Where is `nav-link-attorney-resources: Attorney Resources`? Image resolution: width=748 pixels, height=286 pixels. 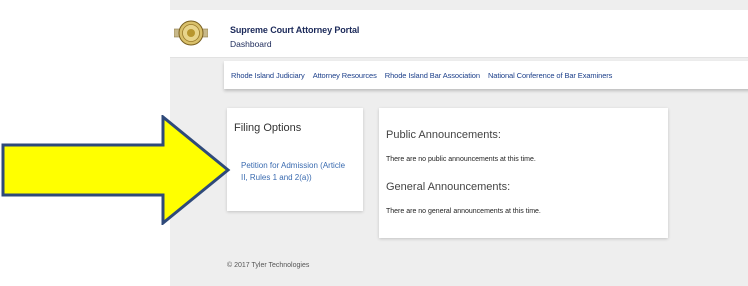 nav-link-attorney-resources: Attorney Resources is located at coordinates (345, 75).